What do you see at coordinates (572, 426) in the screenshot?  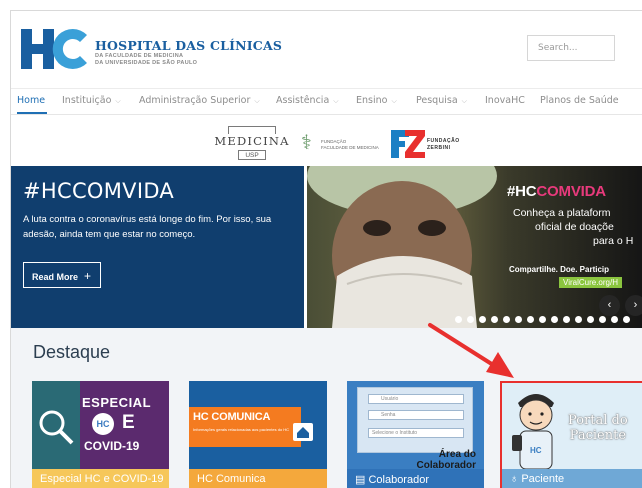 I see `portal-paciente-image: HC Portal do Paciente` at bounding box center [572, 426].